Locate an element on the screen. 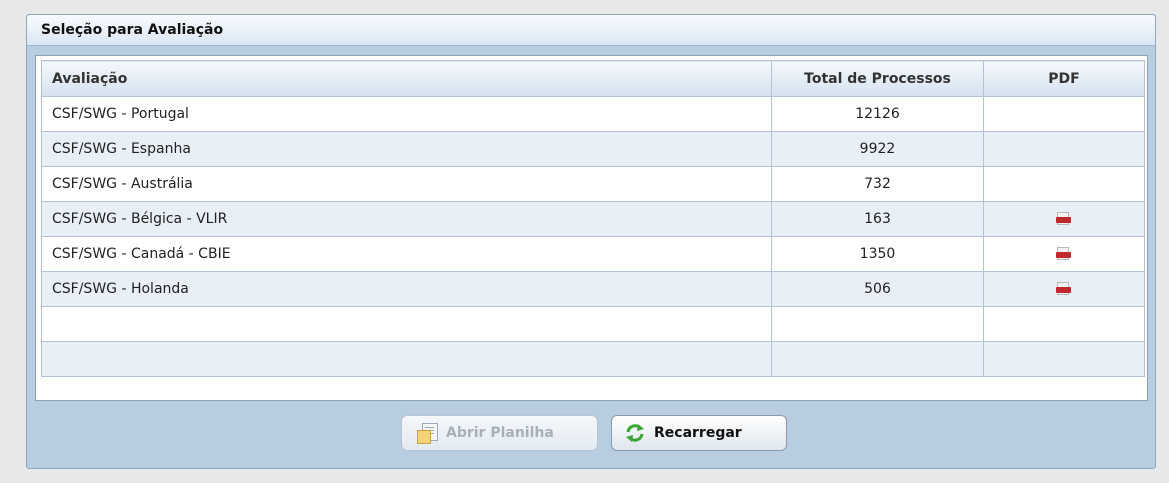 Image resolution: width=1169 pixels, height=483 pixels. table-row: CSF/SWG - Bélgica - VLIR 163 is located at coordinates (593, 219).